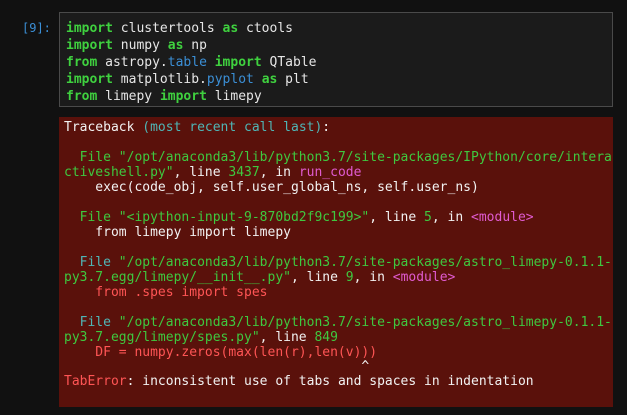 The image size is (627, 415). I want to click on line-number: 5, so click(428, 217).